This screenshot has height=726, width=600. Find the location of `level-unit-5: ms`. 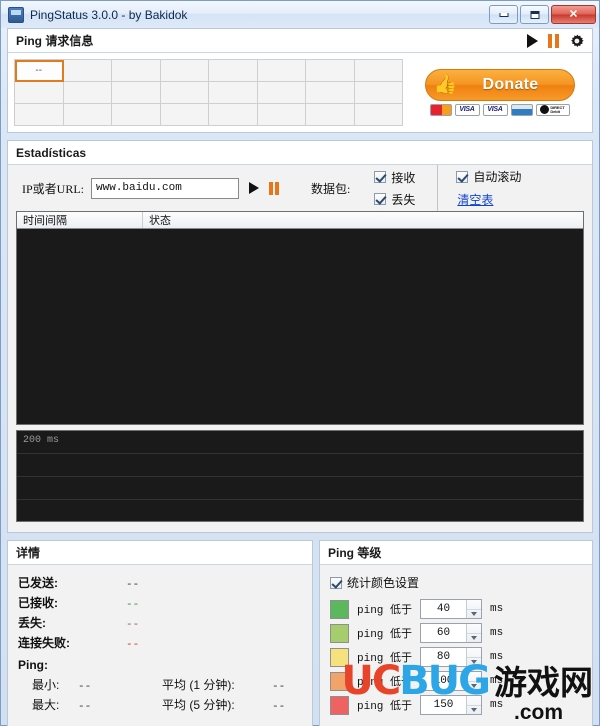

level-unit-5: ms is located at coordinates (497, 705).